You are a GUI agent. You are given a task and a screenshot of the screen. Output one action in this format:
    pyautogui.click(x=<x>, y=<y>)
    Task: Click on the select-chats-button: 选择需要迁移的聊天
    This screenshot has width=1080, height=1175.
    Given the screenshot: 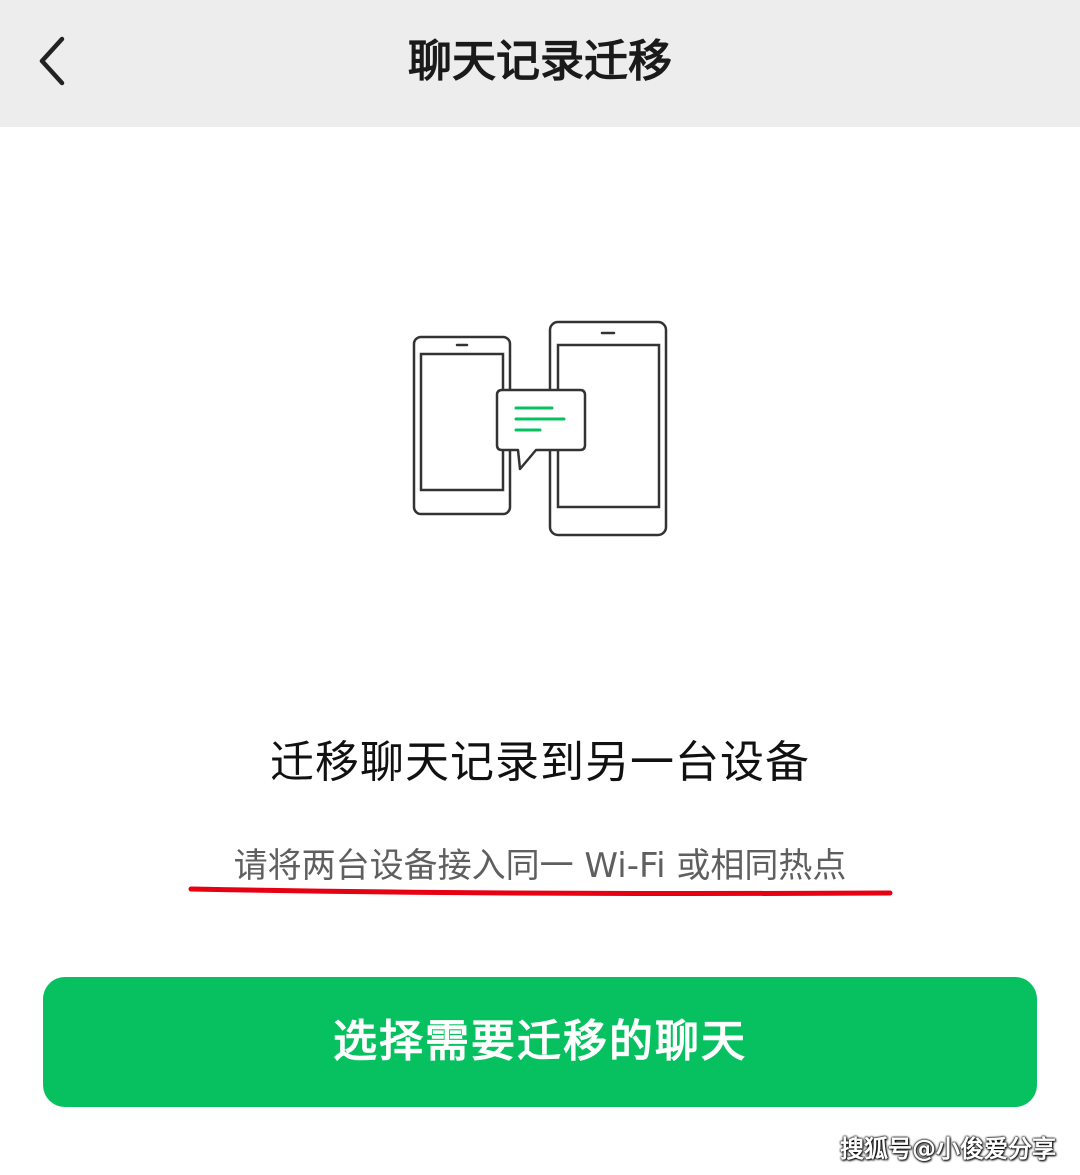 What is the action you would take?
    pyautogui.click(x=540, y=1042)
    